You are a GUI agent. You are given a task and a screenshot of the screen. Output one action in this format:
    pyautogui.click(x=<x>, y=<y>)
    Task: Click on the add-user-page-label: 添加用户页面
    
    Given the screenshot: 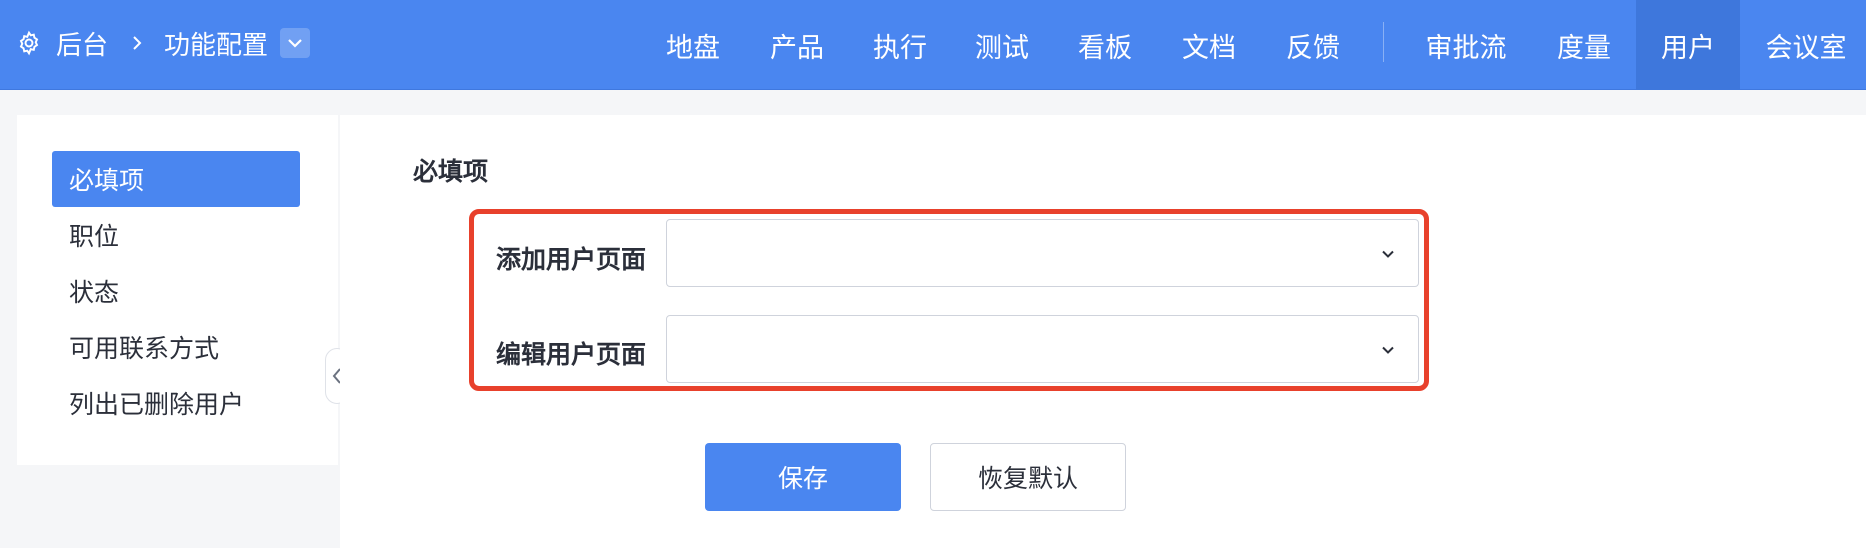 What is the action you would take?
    pyautogui.click(x=571, y=259)
    